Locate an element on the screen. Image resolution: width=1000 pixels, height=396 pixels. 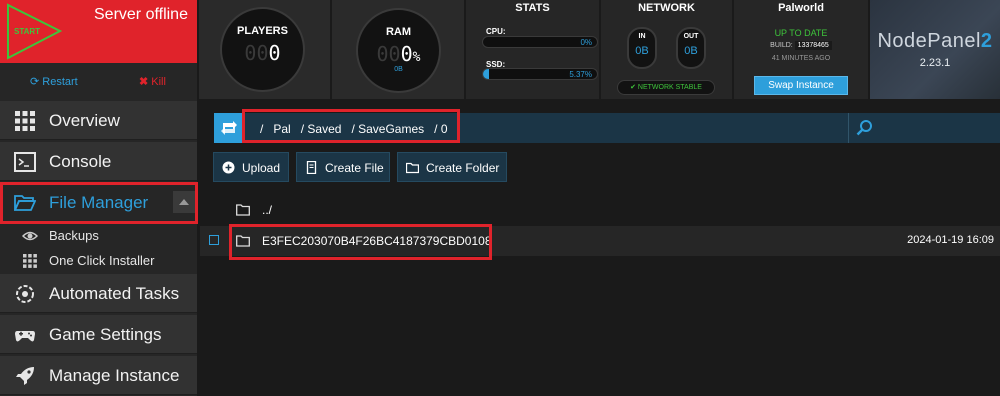
upload-button: Upload is located at coordinates (251, 167).